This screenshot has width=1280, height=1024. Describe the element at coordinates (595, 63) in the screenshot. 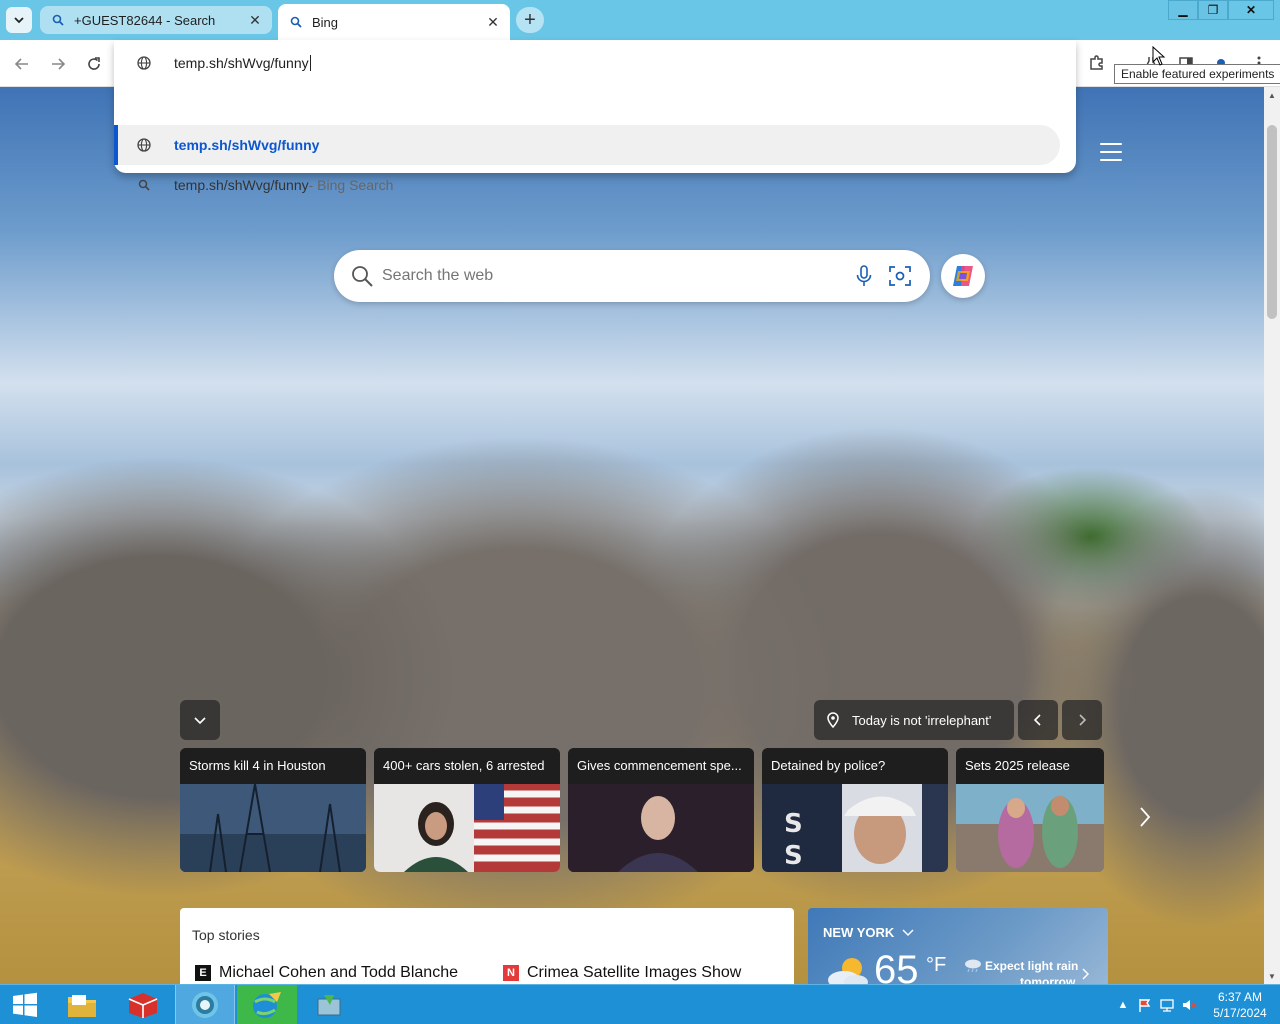

I see `address-bar: temp.sh/shWvg/funny` at that location.